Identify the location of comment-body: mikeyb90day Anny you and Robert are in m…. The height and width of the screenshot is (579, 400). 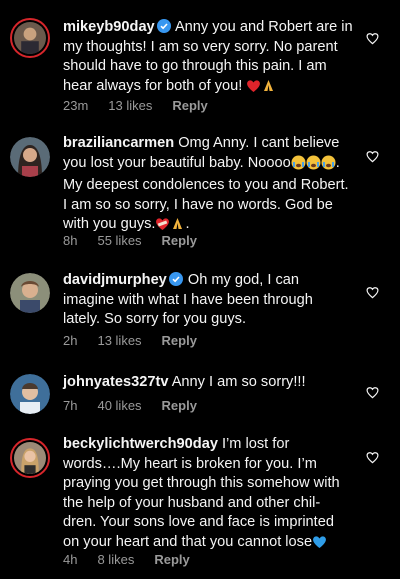
(208, 58).